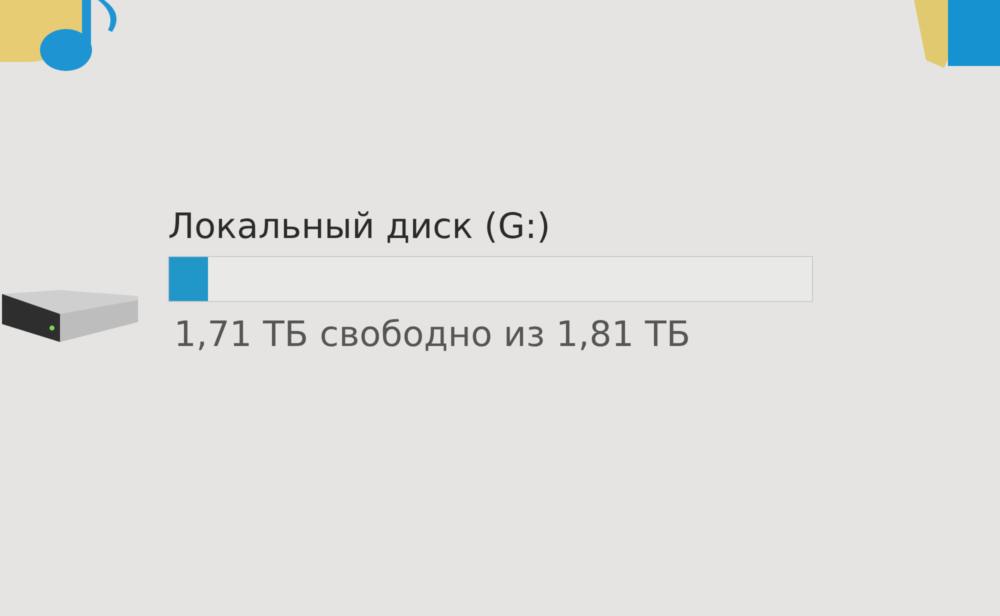  What do you see at coordinates (70, 316) in the screenshot?
I see `drive-icon` at bounding box center [70, 316].